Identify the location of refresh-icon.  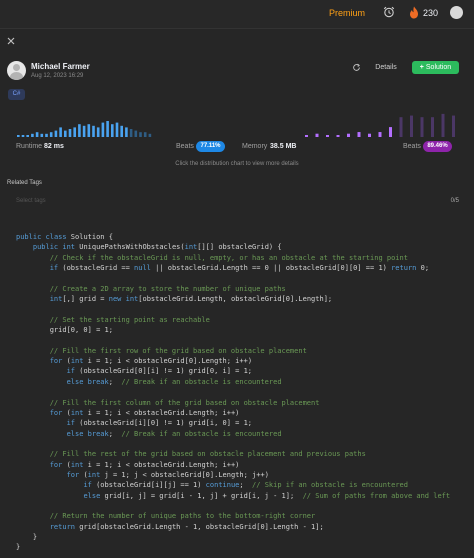
(356, 67).